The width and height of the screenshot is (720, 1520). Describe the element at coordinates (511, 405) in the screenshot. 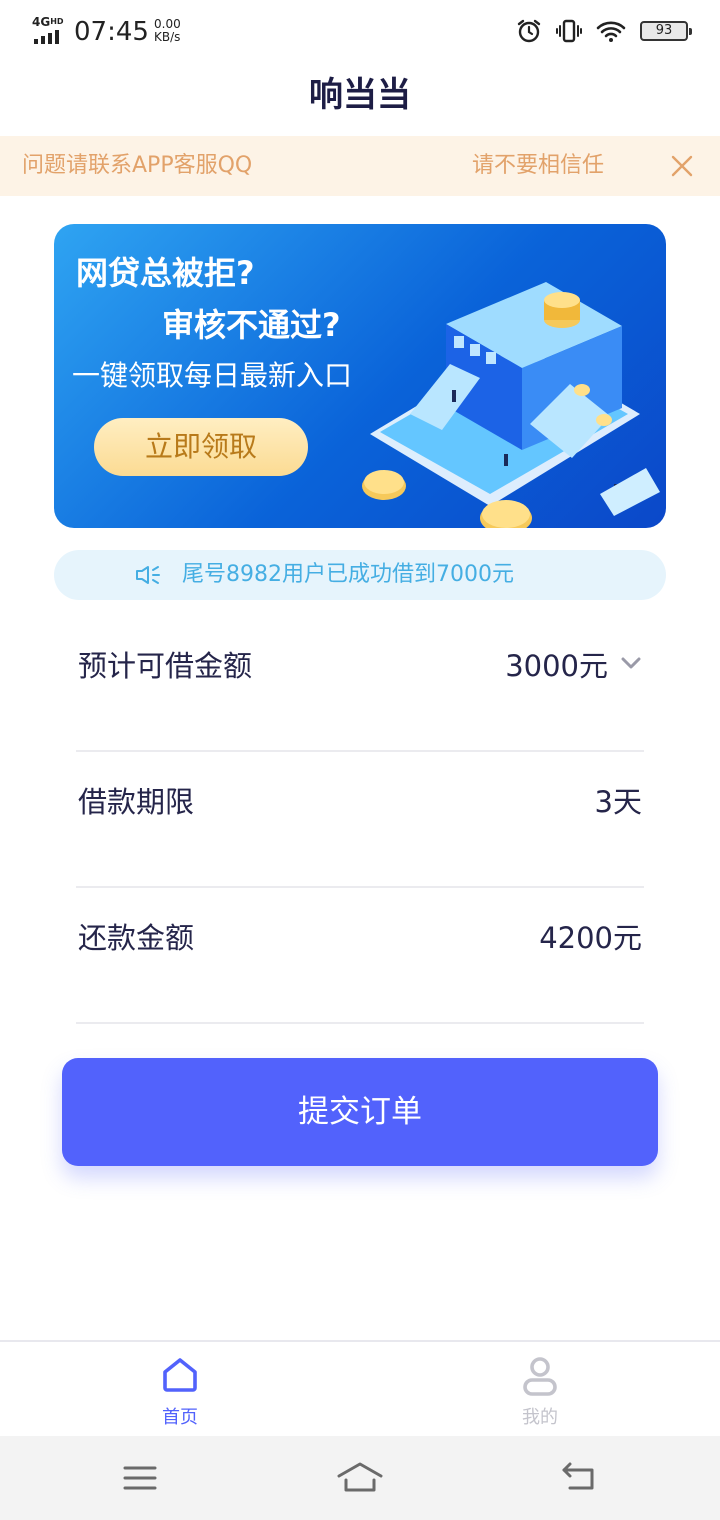

I see `finance-illustration-icon` at that location.